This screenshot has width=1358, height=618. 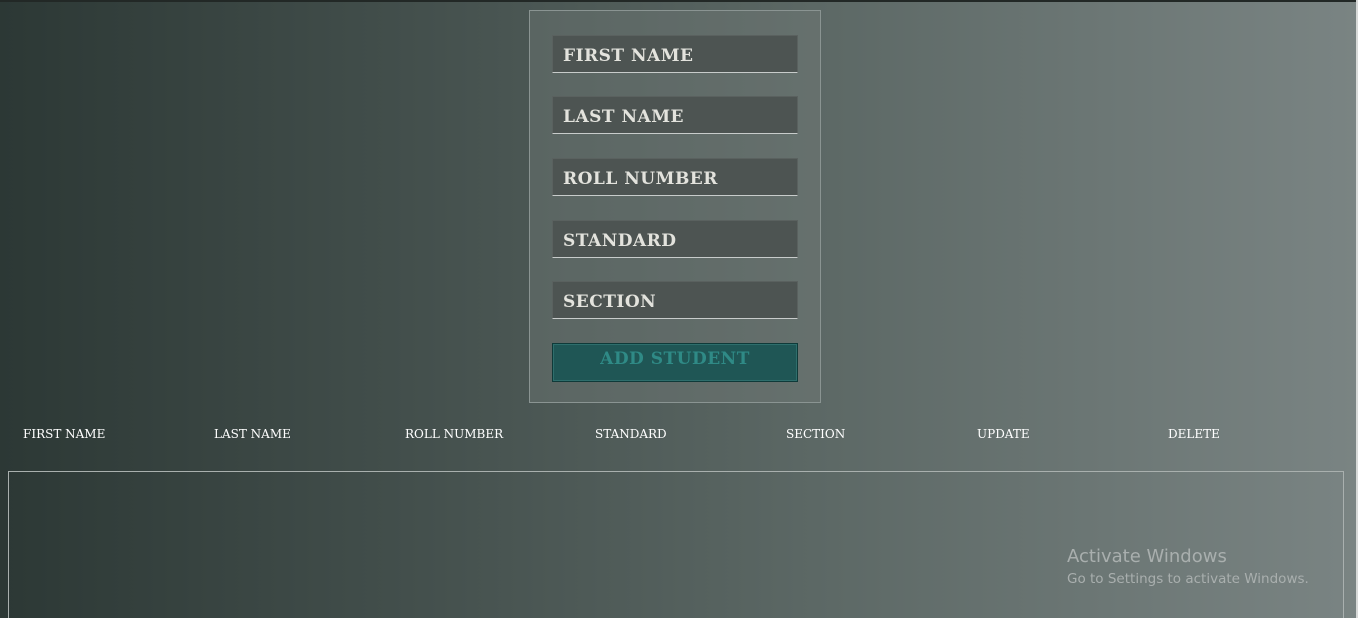 What do you see at coordinates (1003, 434) in the screenshot?
I see `column-header-update: UPDATE` at bounding box center [1003, 434].